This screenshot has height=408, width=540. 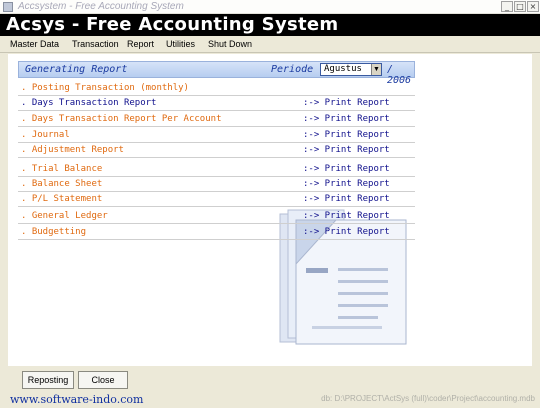 What do you see at coordinates (270, 7) in the screenshot?
I see `title-bar: Accsystem - Free Accounting System _ □ ×` at bounding box center [270, 7].